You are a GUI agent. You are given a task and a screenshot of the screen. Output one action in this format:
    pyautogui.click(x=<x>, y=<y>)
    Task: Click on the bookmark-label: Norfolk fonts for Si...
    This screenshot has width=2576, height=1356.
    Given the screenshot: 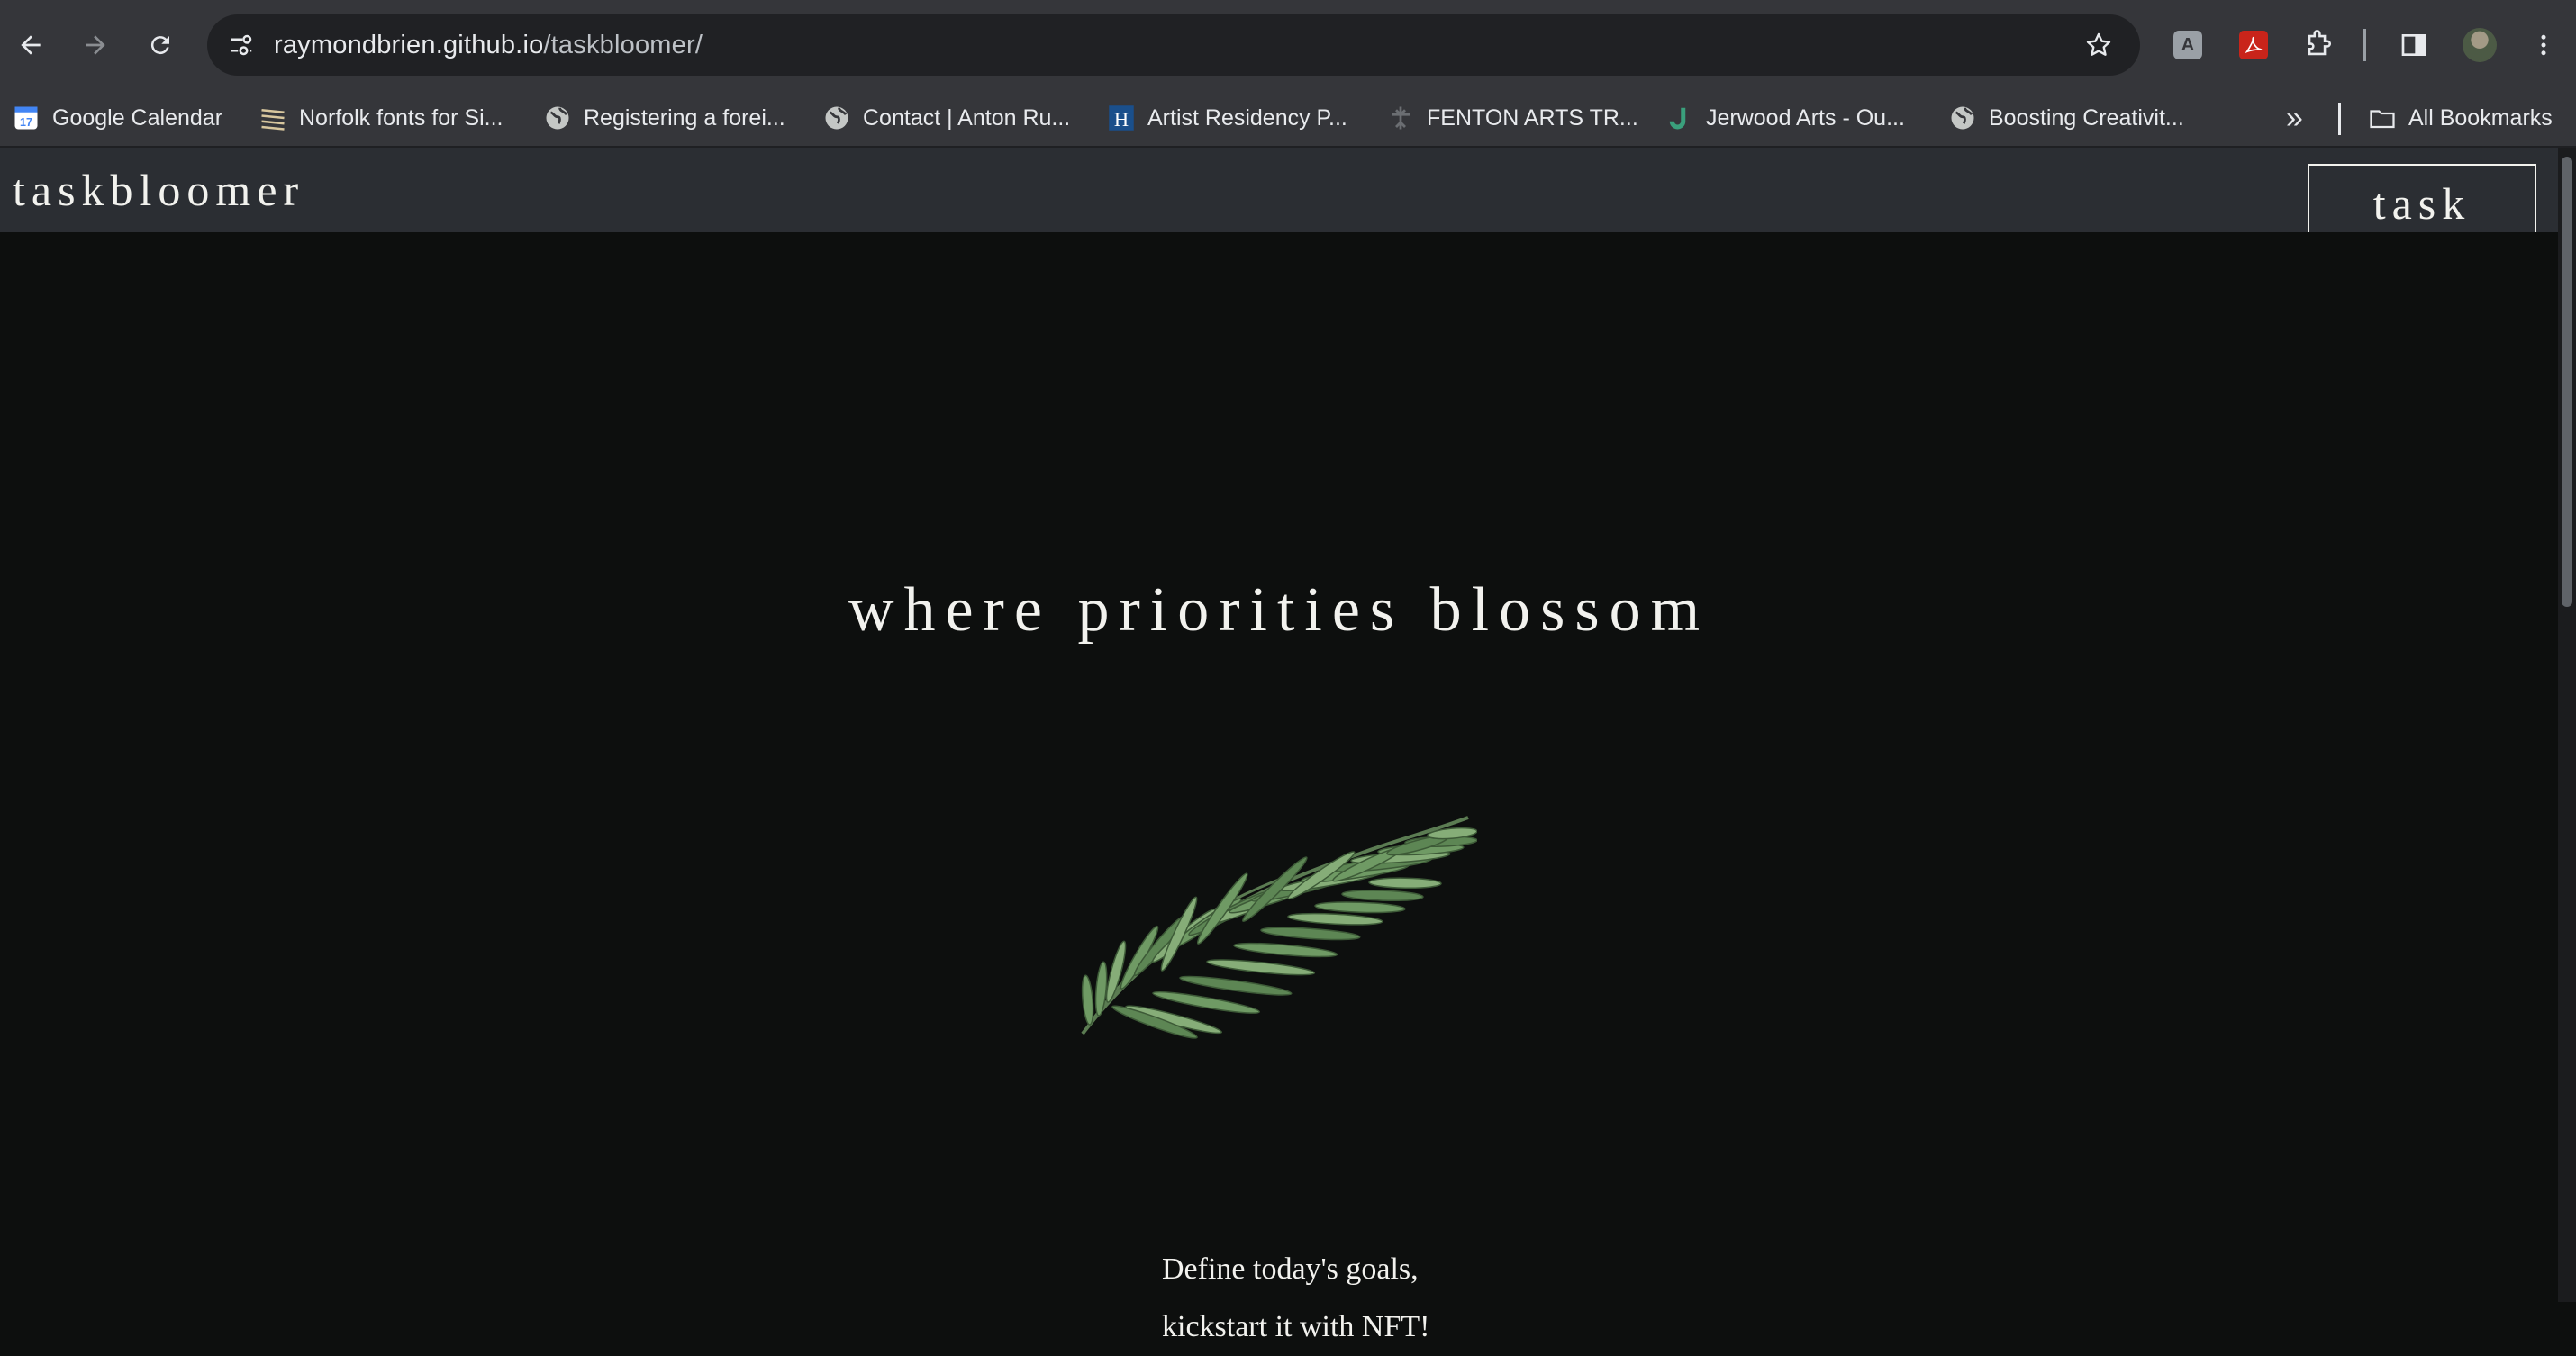 What is the action you would take?
    pyautogui.click(x=401, y=117)
    